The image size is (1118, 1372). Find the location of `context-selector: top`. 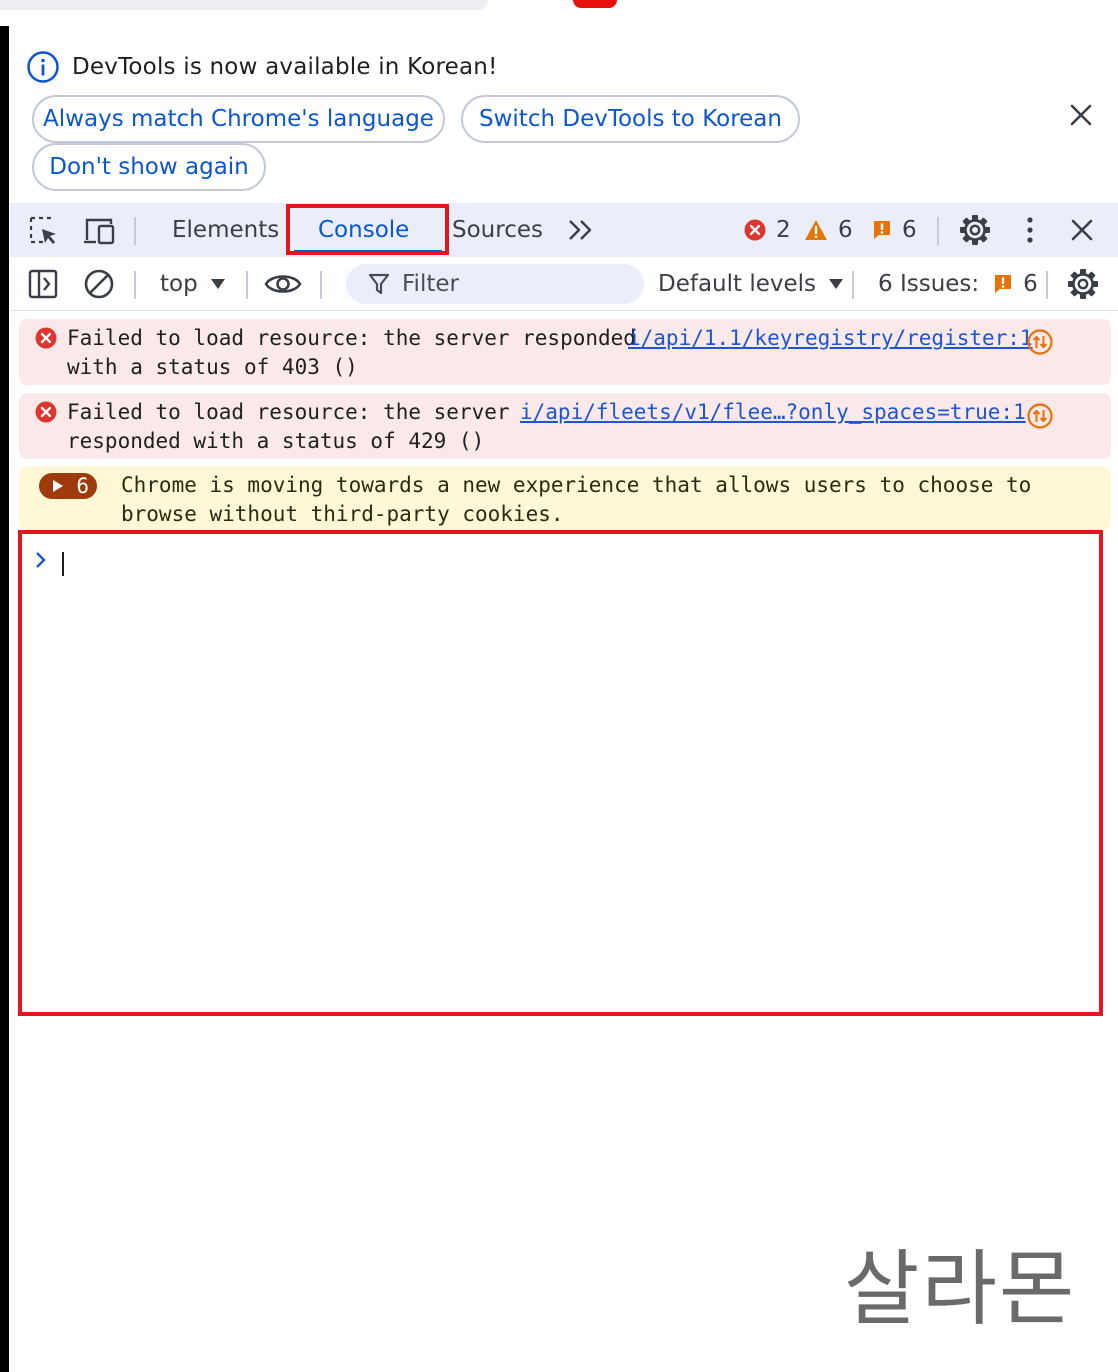

context-selector: top is located at coordinates (193, 284).